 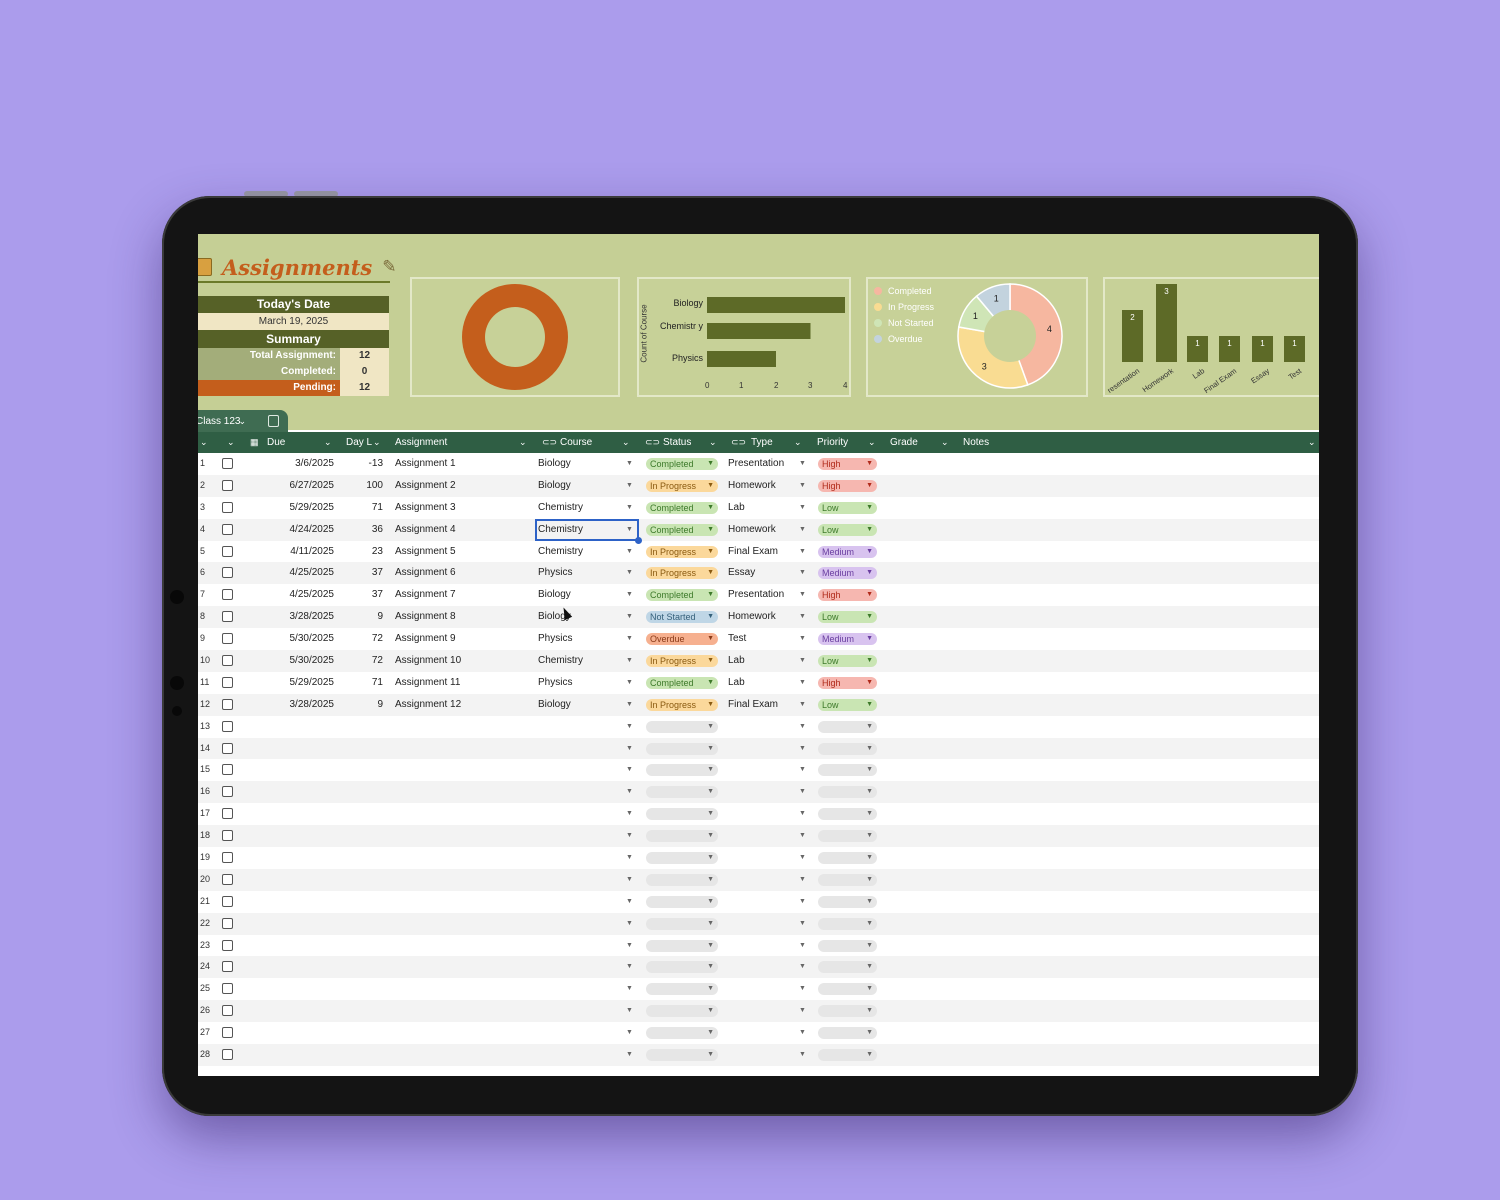 I want to click on due-date-cell: 5/29/2025, so click(x=296, y=683).